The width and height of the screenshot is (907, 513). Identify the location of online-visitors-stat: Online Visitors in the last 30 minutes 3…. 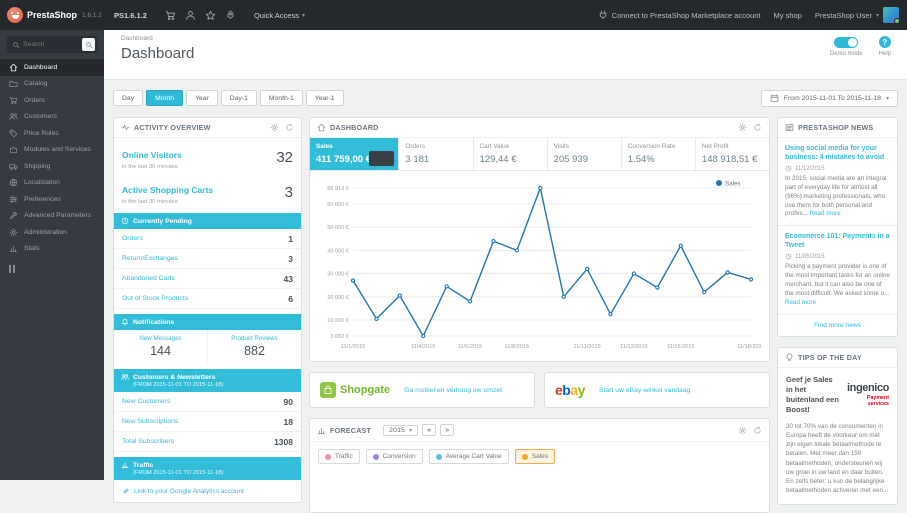
(207, 155).